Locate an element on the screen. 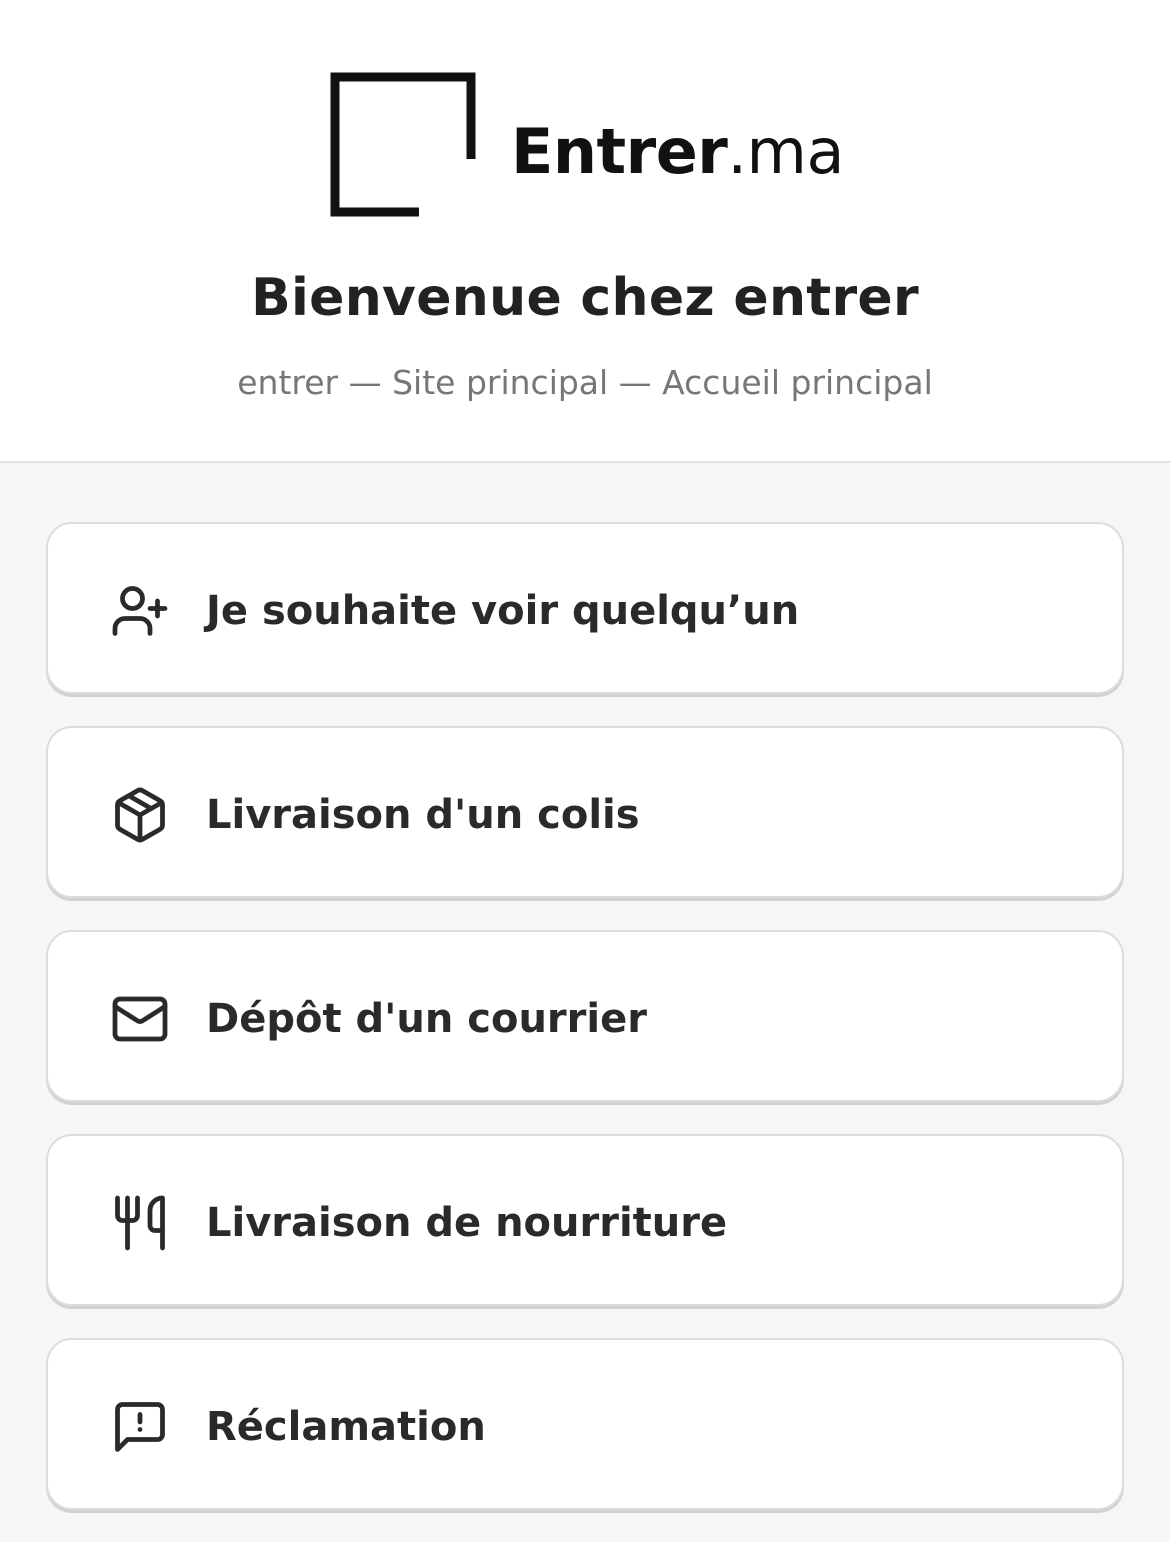 Image resolution: width=1170 pixels, height=1542 pixels. user-plus-icon is located at coordinates (140, 611).